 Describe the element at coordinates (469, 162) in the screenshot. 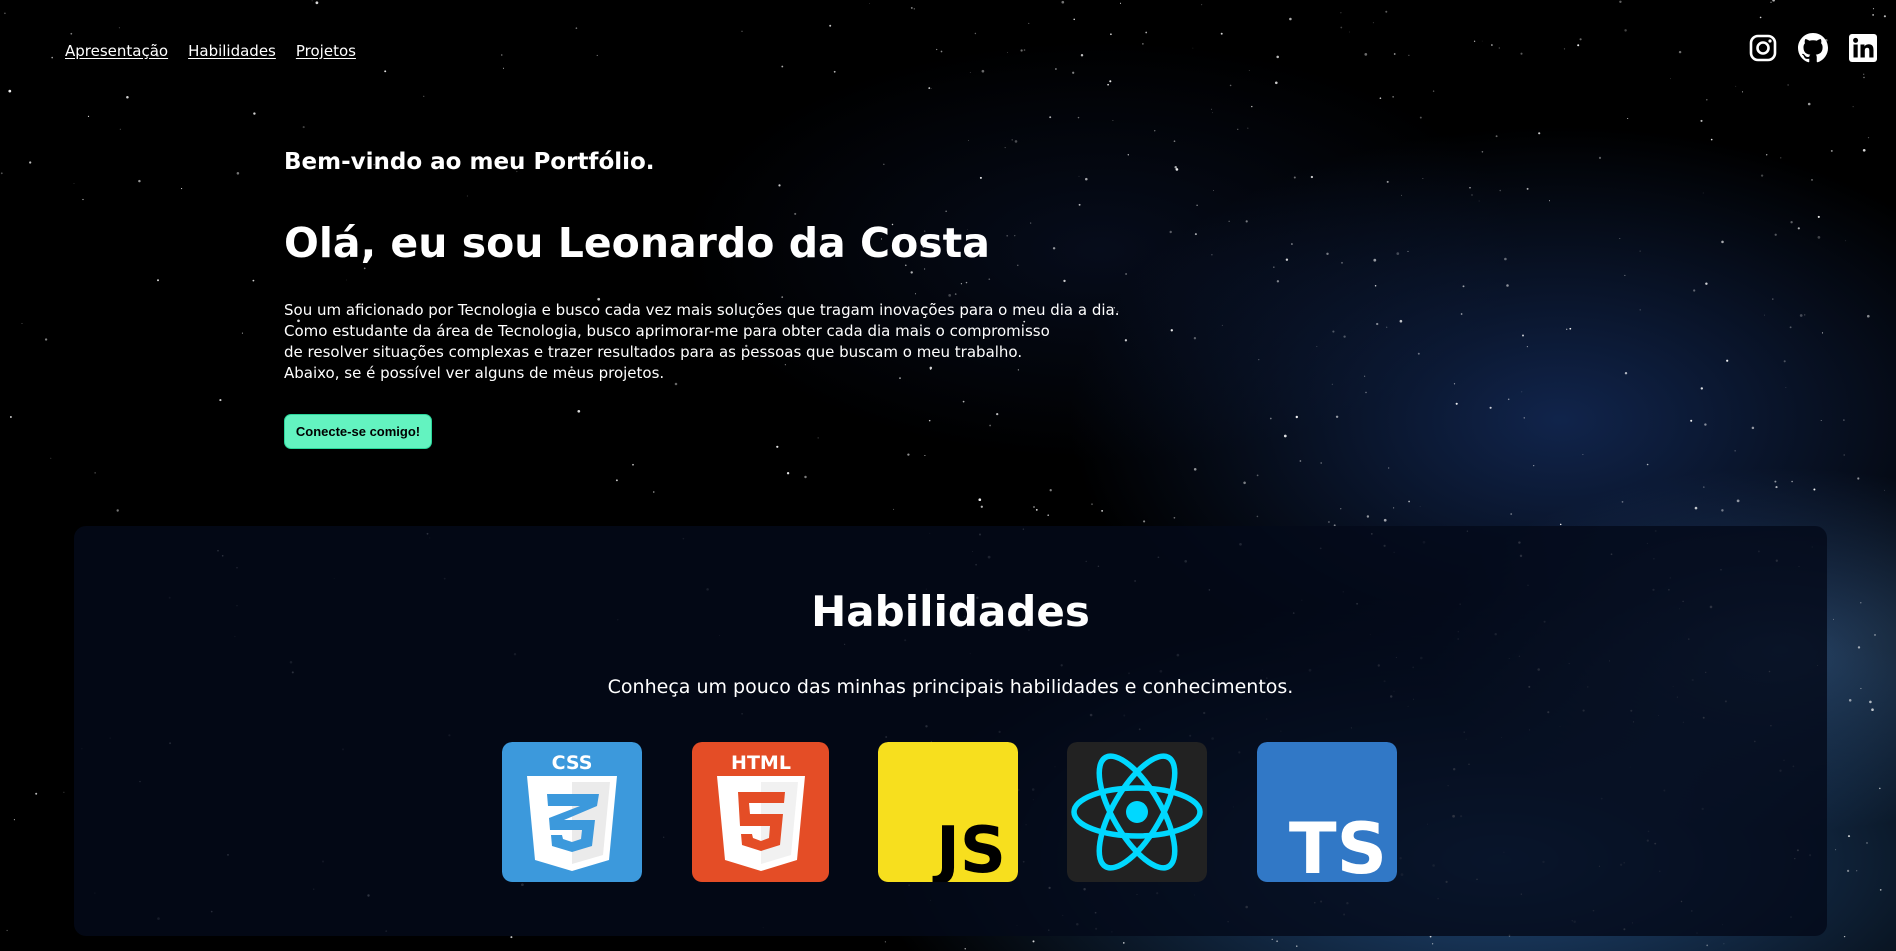

I see `welcome-heading: Bem-vindo ao meu Portfólio.` at that location.